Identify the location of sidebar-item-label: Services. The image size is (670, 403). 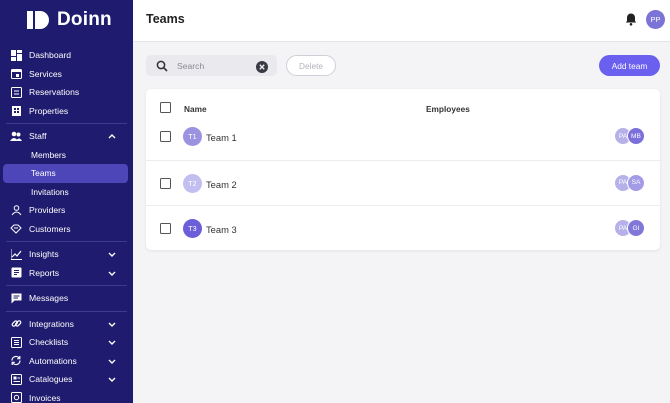
(45, 73).